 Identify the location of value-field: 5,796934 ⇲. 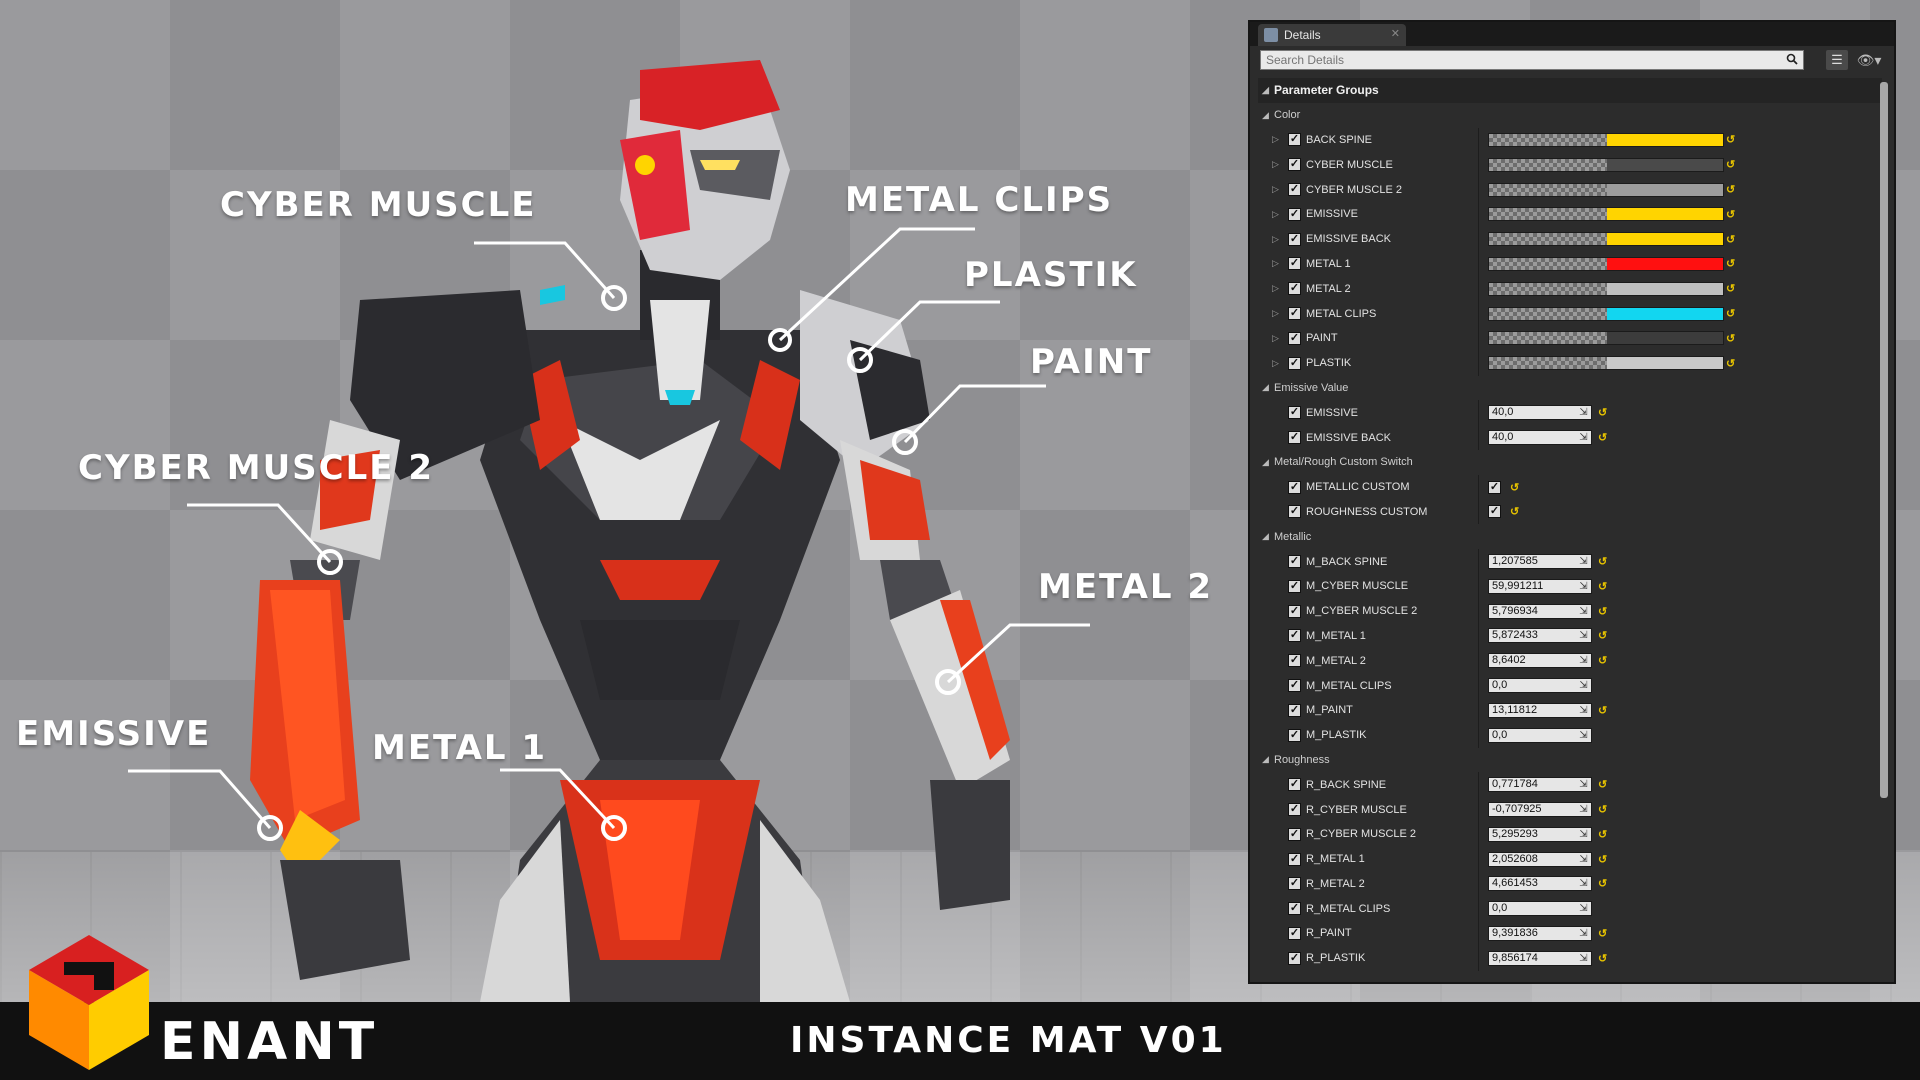
(1540, 611).